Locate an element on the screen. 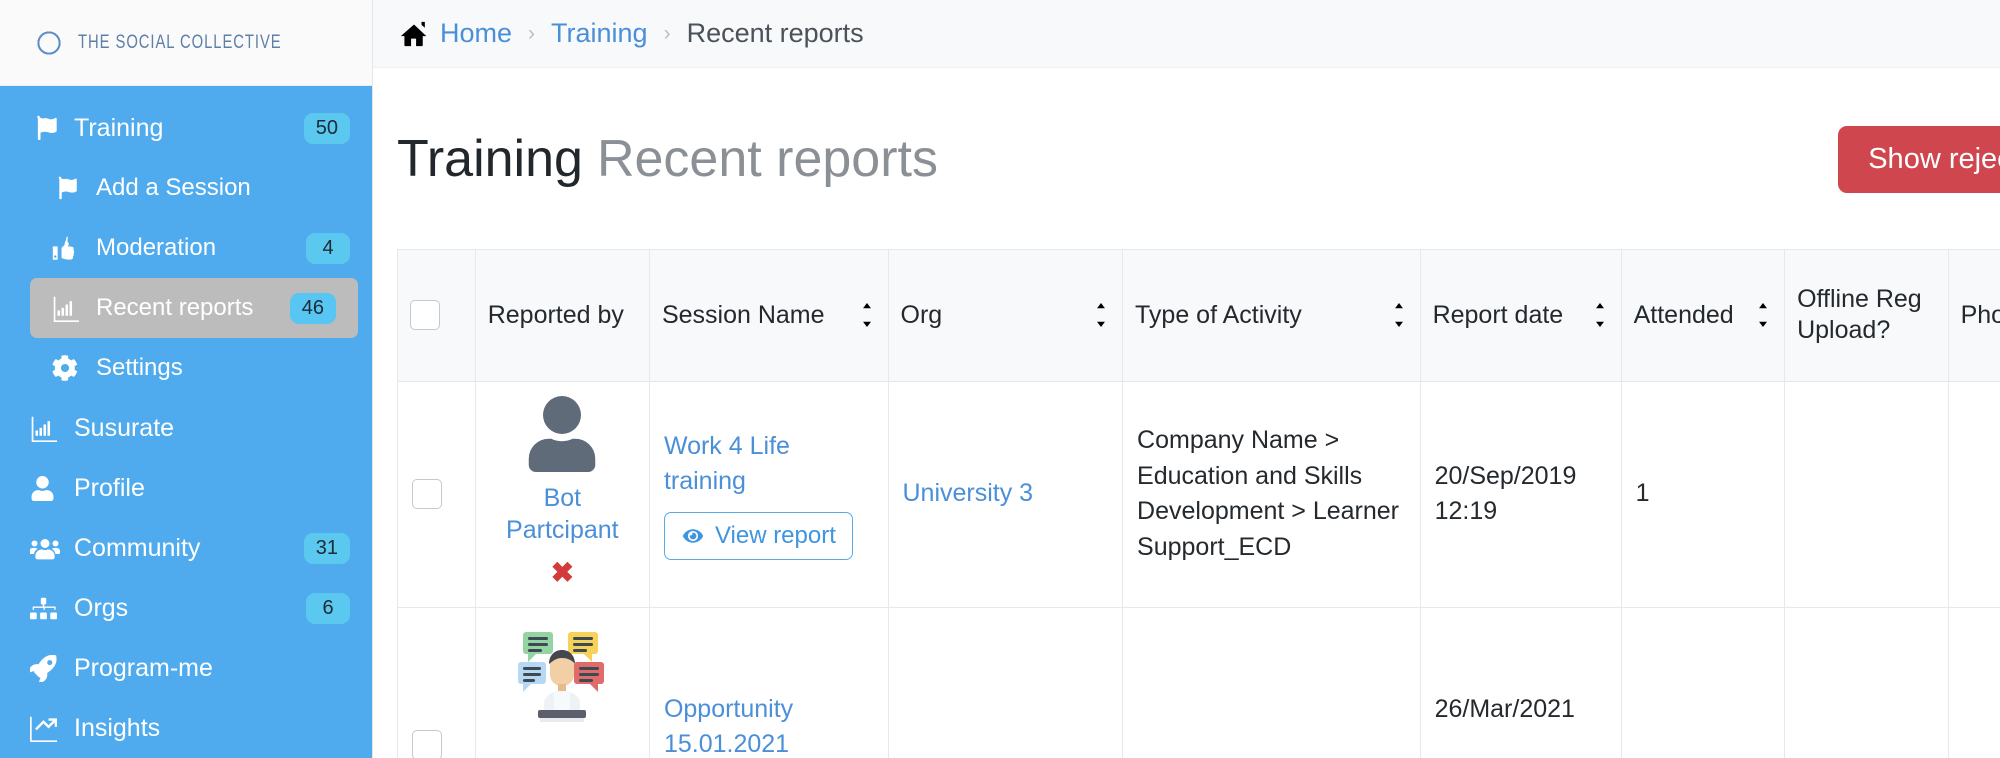  sidebar-item-recent-reports: Recent reports 46 is located at coordinates (194, 308).